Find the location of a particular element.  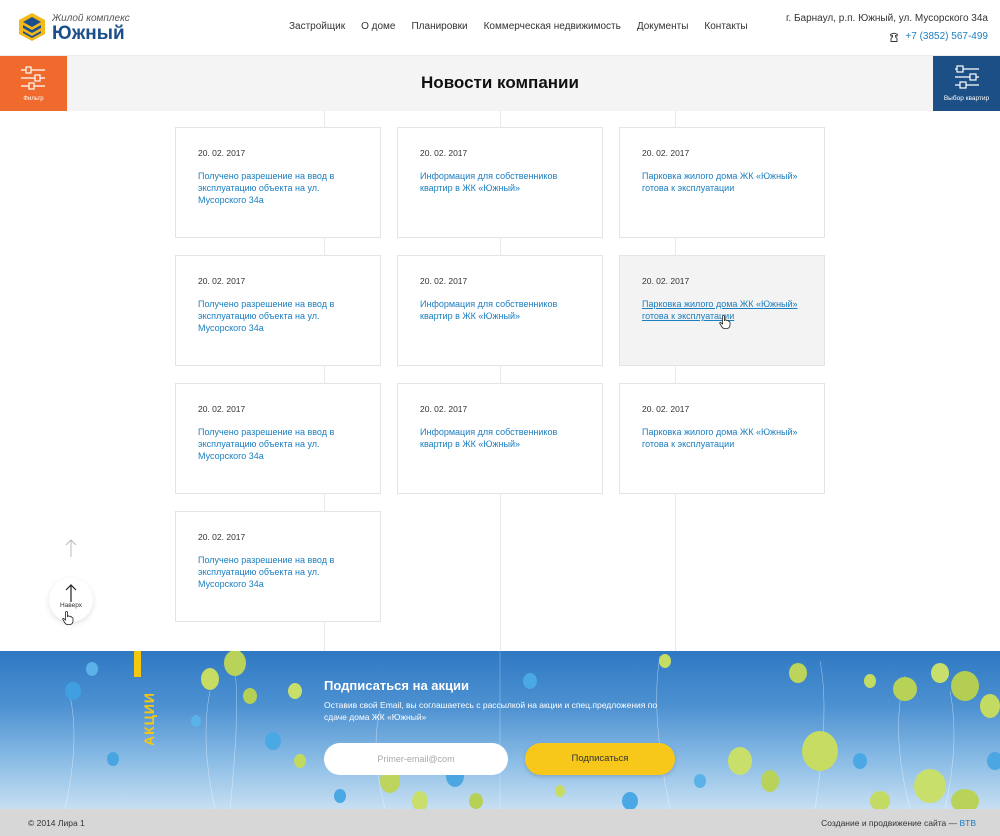

promo-side-label: АКЦИИ is located at coordinates (149, 719).